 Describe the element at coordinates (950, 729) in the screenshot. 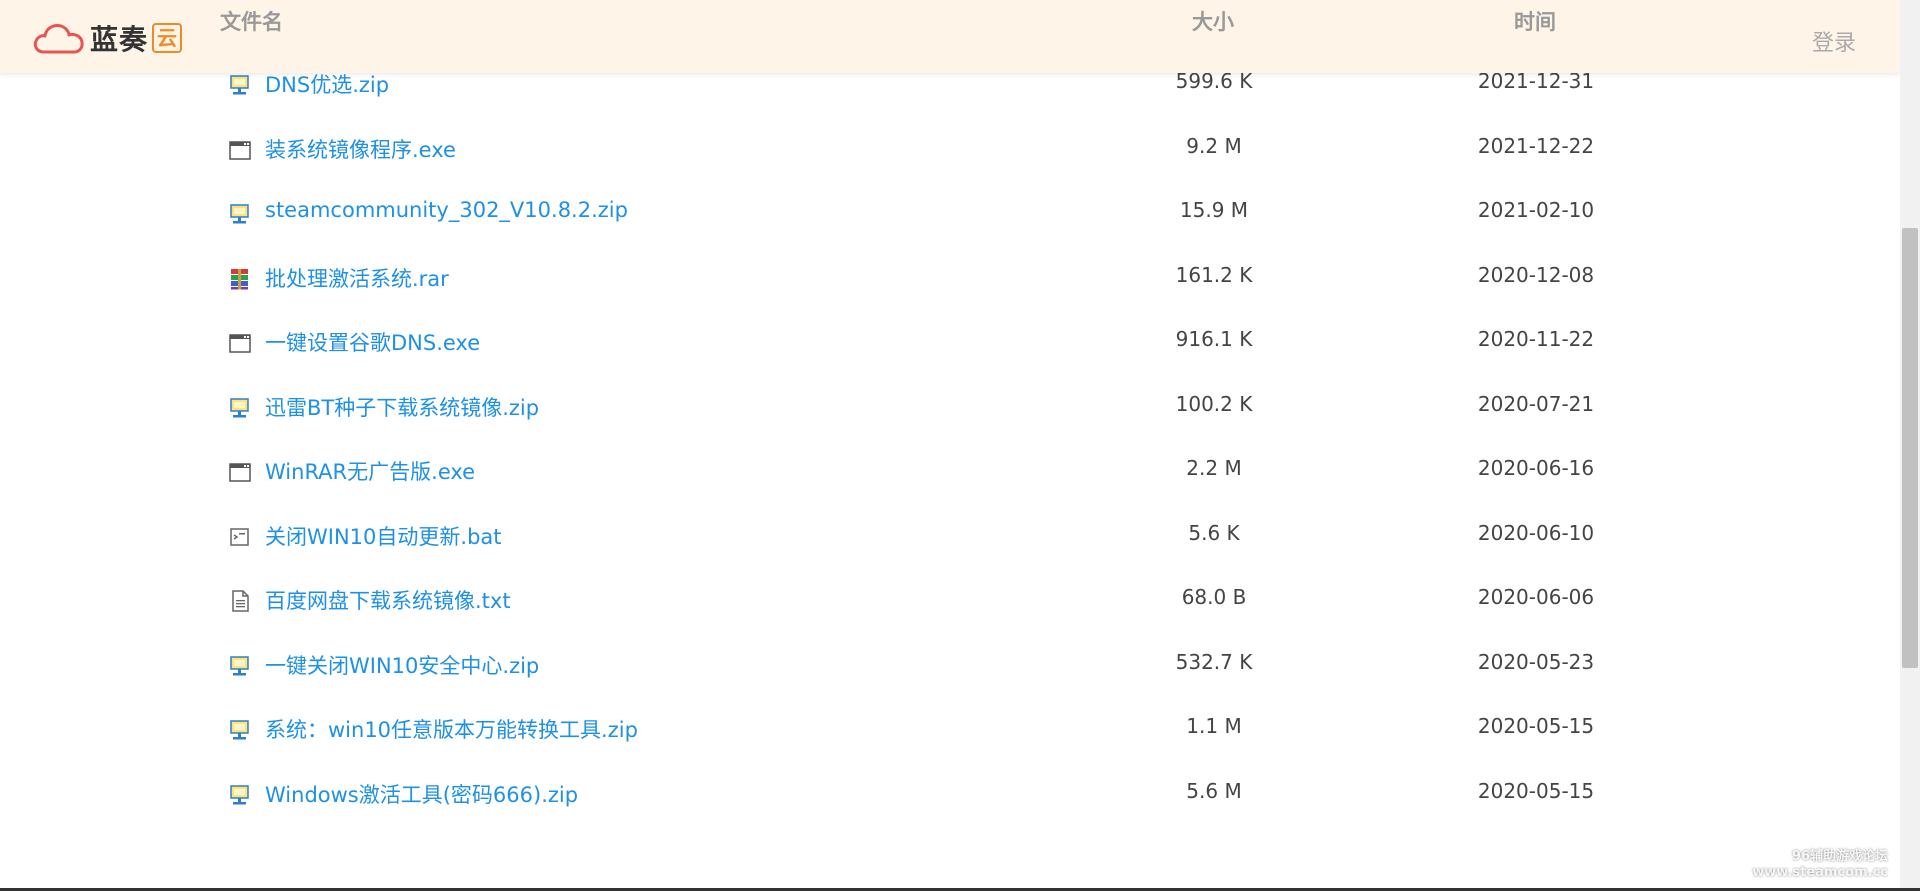

I see `file-row: 系统：win10任意版本万能转换工具.zip 1.1 M 2020-05-15` at that location.